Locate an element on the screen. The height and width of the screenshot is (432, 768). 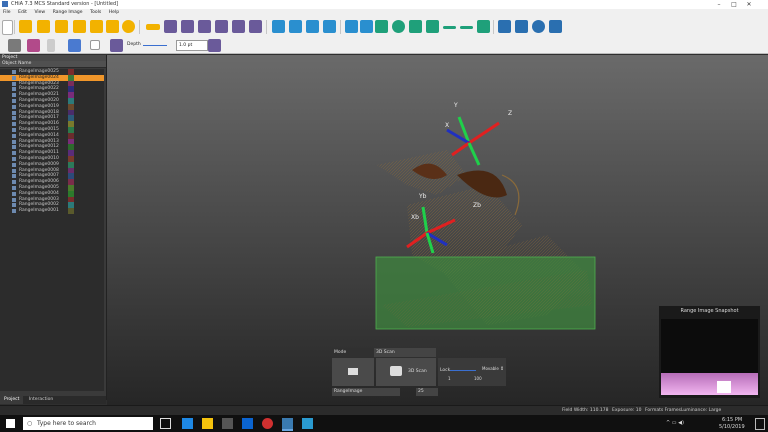
color-swatch is located at coordinates (71, 211).